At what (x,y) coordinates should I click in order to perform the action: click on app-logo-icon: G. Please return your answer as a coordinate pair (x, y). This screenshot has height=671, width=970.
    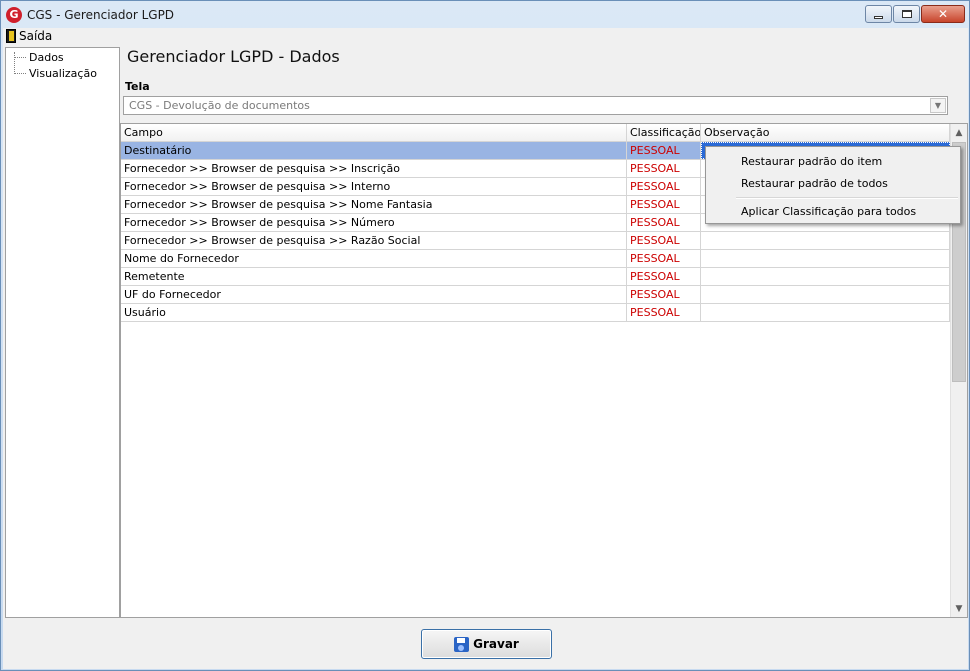
    Looking at the image, I should click on (14, 15).